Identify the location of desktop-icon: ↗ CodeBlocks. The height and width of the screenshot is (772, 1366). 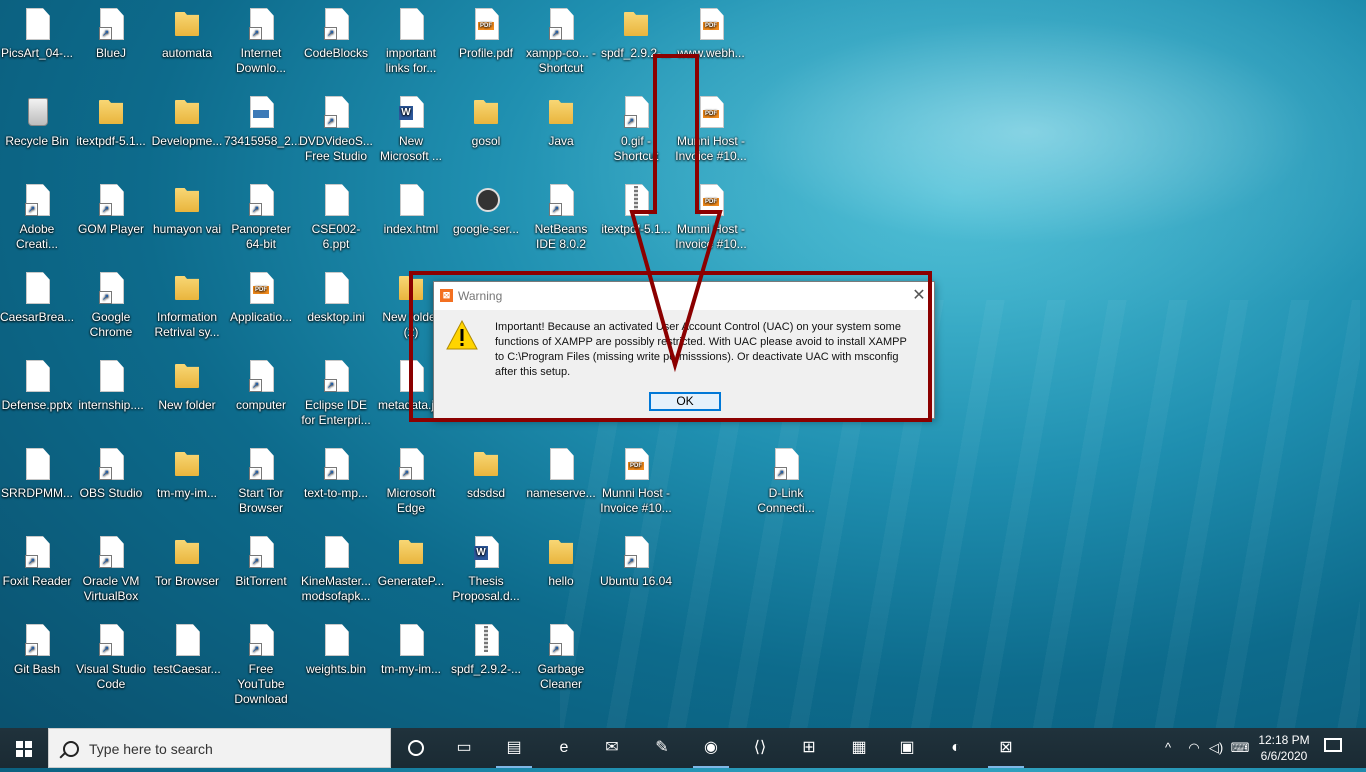
(336, 30).